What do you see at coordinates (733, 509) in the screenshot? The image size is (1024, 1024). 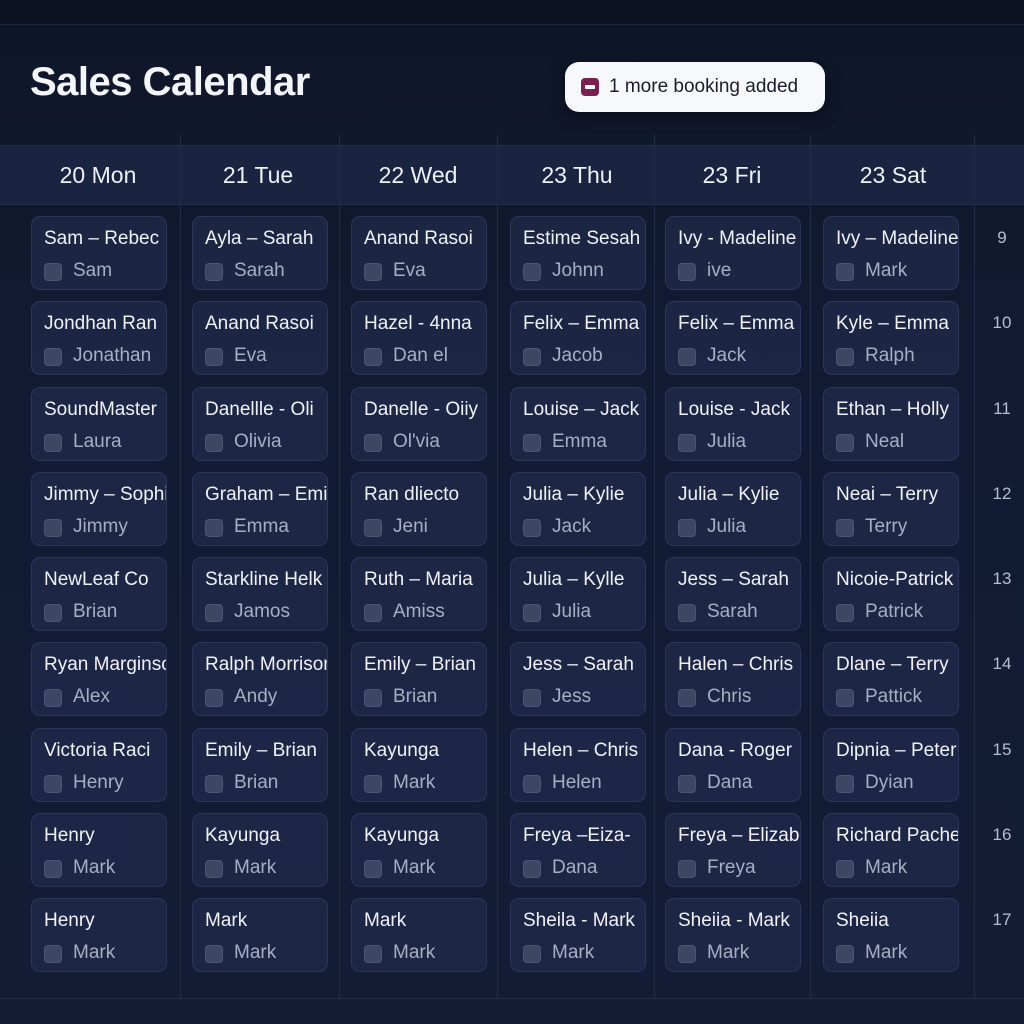 I see `booking-card: Julia – Kylie Julia` at bounding box center [733, 509].